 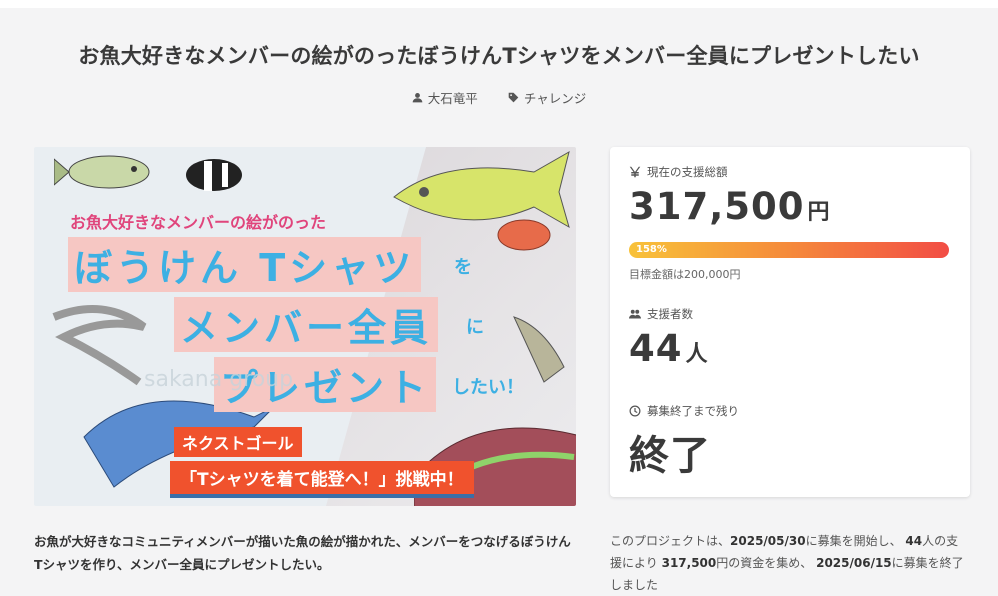 I want to click on summary-text-2: に募集を開始し、, so click(x=853, y=541).